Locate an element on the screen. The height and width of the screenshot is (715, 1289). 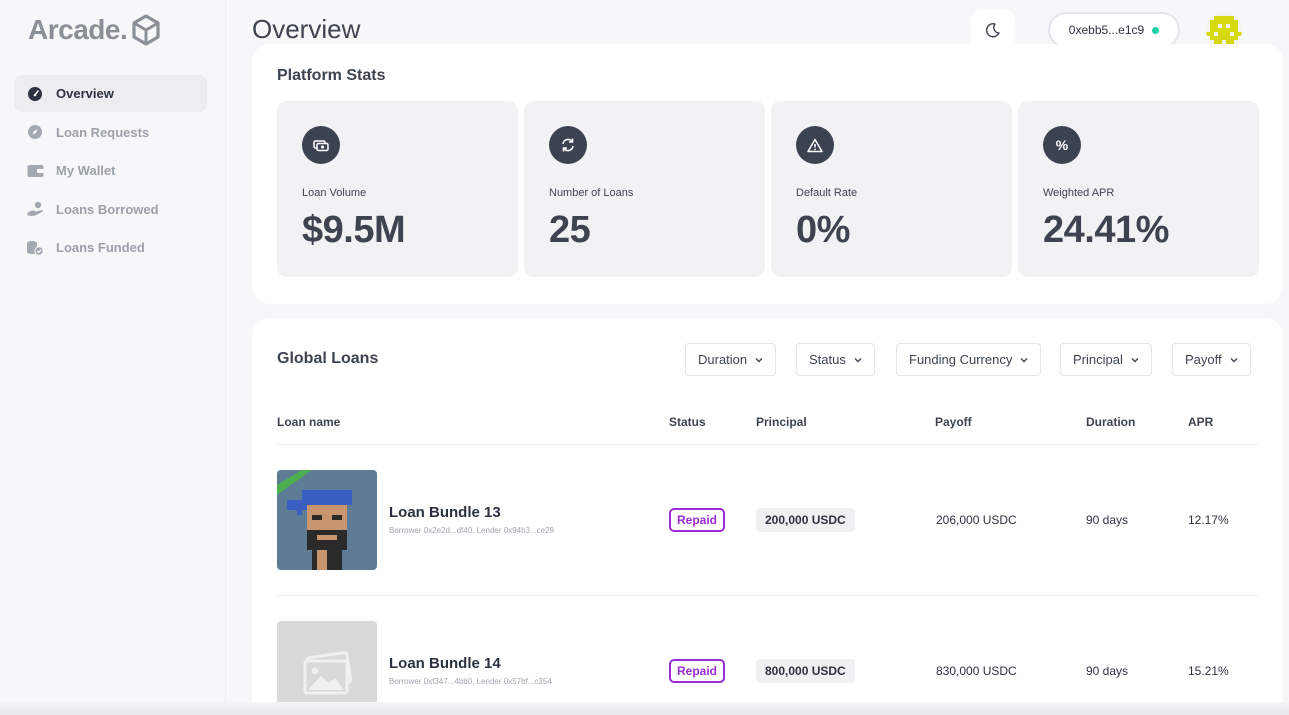
sidebar-item-loans-funded: Loans Funded is located at coordinates (110, 247).